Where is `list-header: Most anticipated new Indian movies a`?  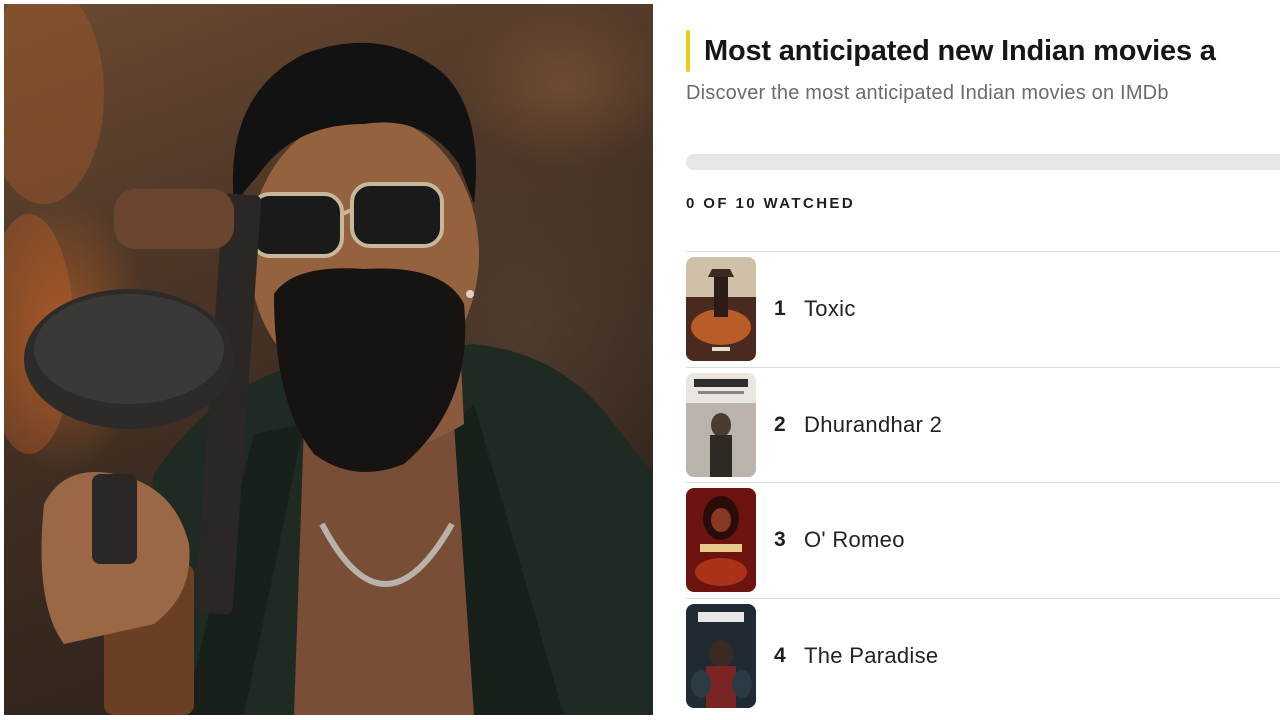 list-header: Most anticipated new Indian movies a is located at coordinates (951, 51).